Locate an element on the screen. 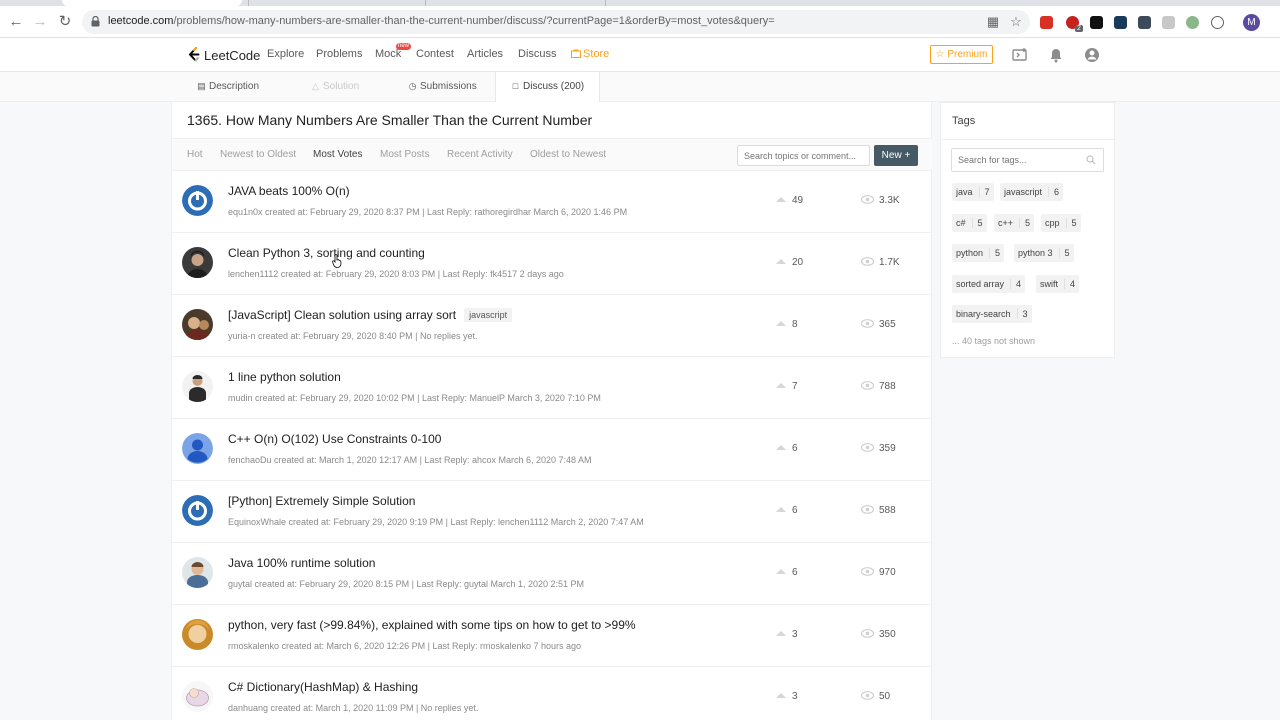 The image size is (1280, 720). topic-title: Clean Python 3, sorting and counting is located at coordinates (326, 253).